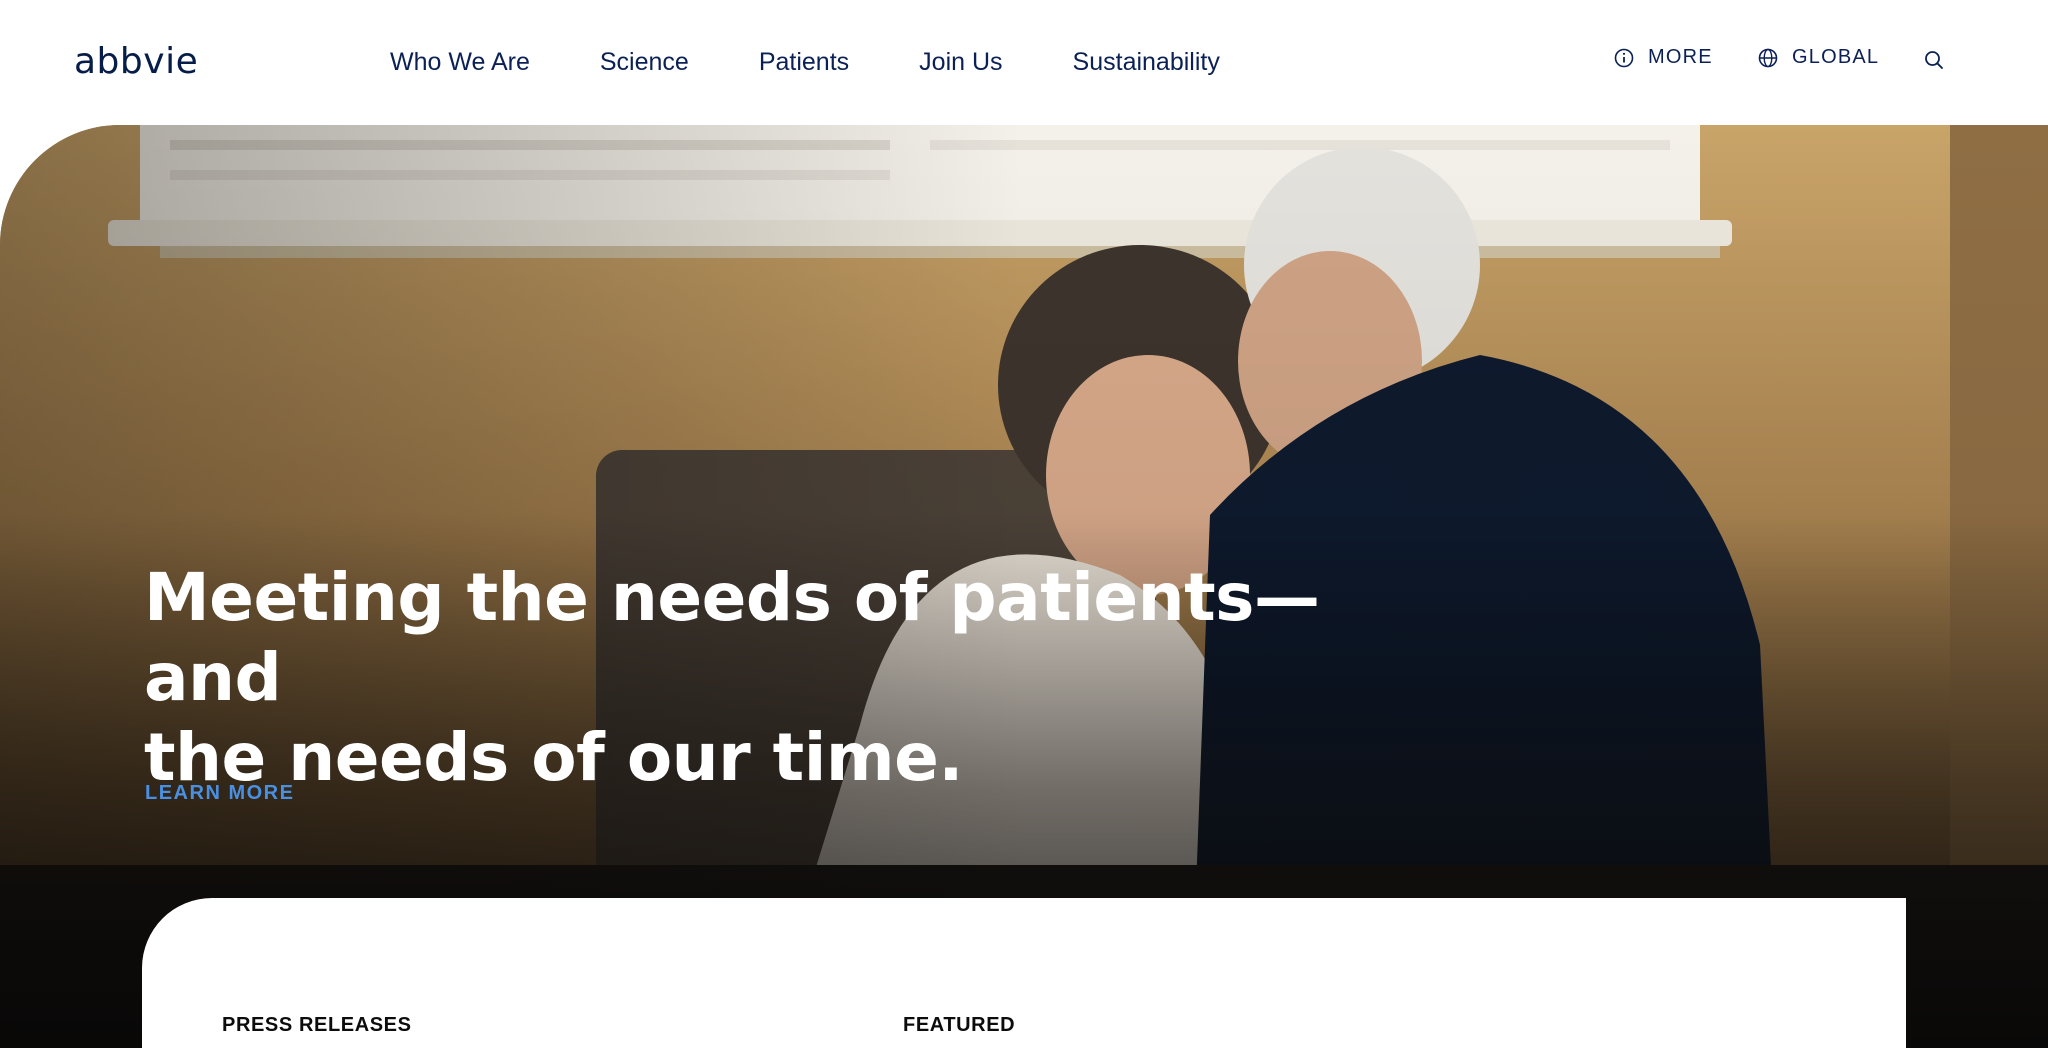  I want to click on hero-title-line-1: Meeting the needs of patients—and, so click(732, 637).